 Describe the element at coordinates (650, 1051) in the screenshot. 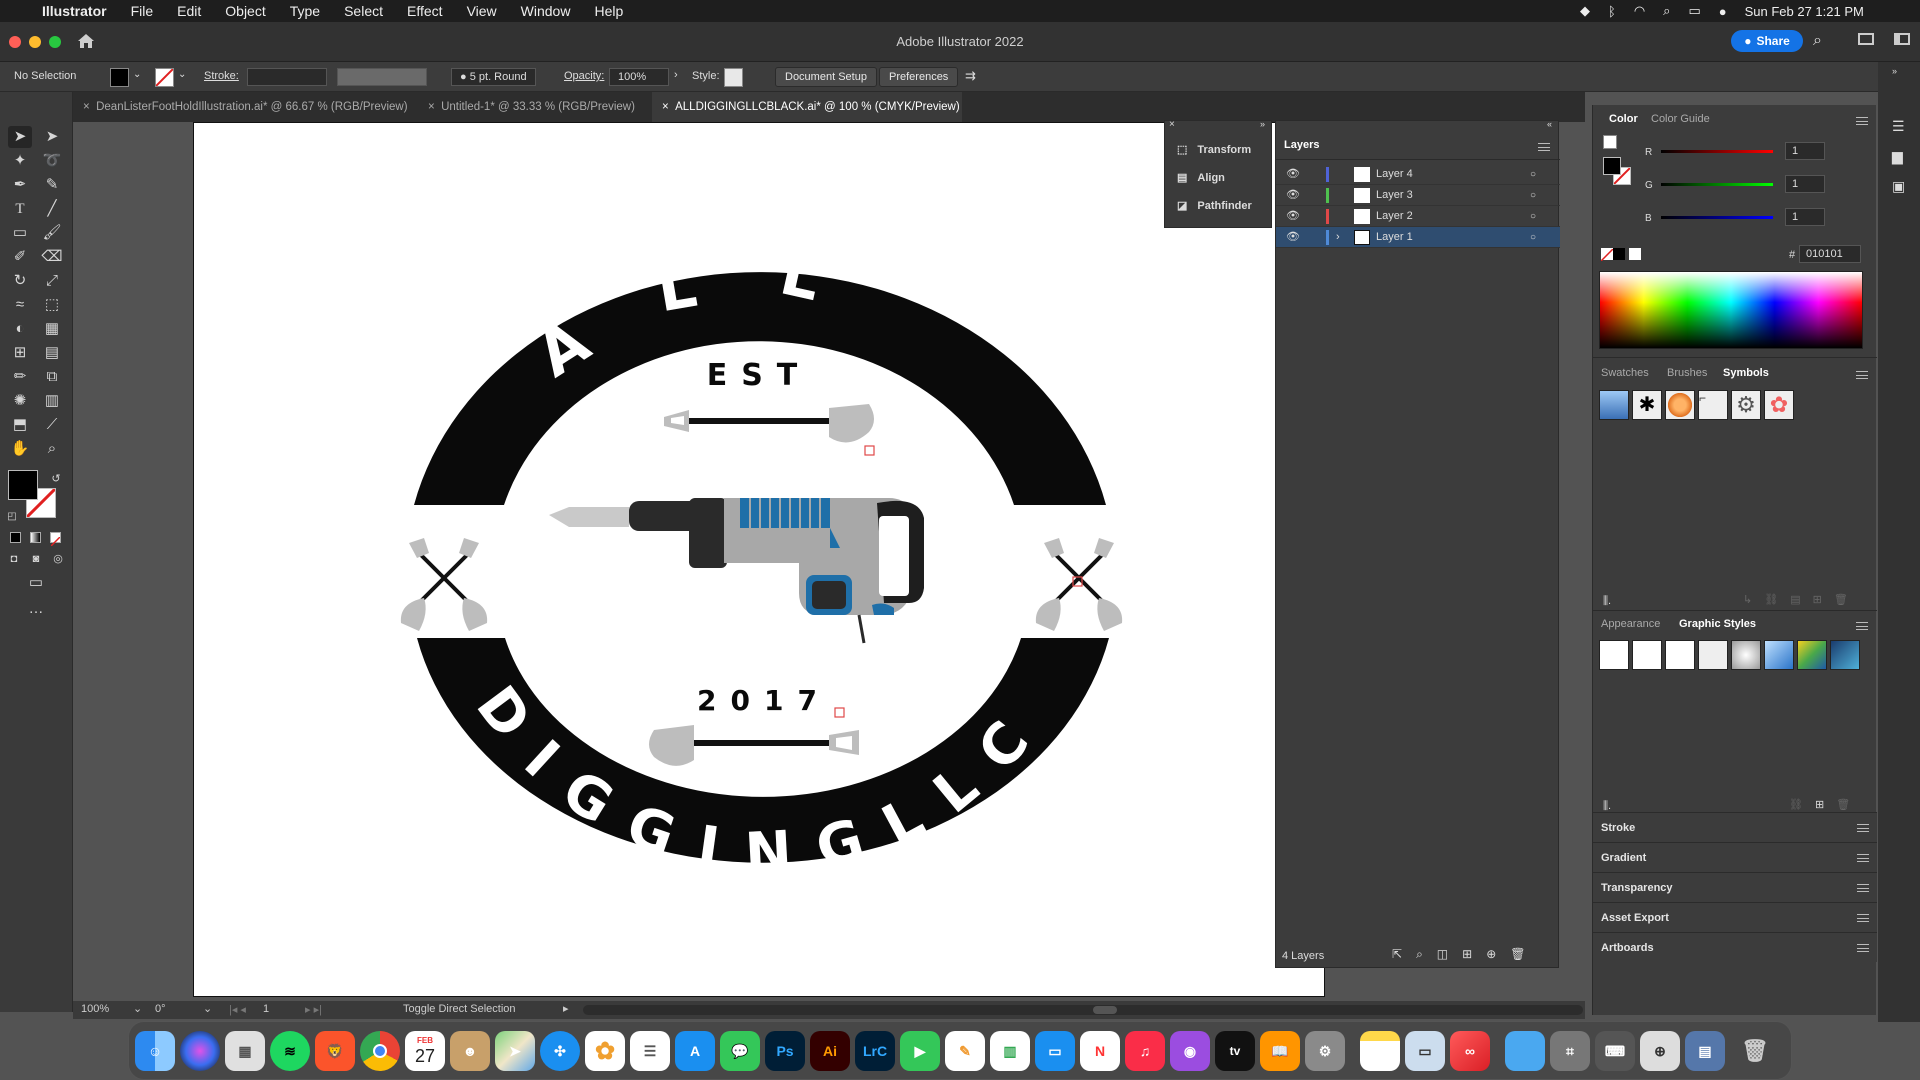

I see `reminders-icon: ☰` at that location.